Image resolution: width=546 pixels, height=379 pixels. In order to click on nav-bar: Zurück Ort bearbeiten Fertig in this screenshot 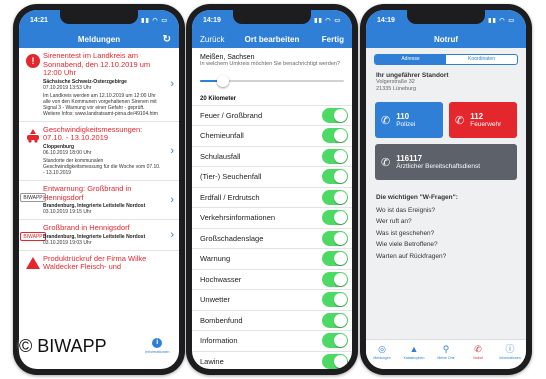, I will do `click(272, 39)`.